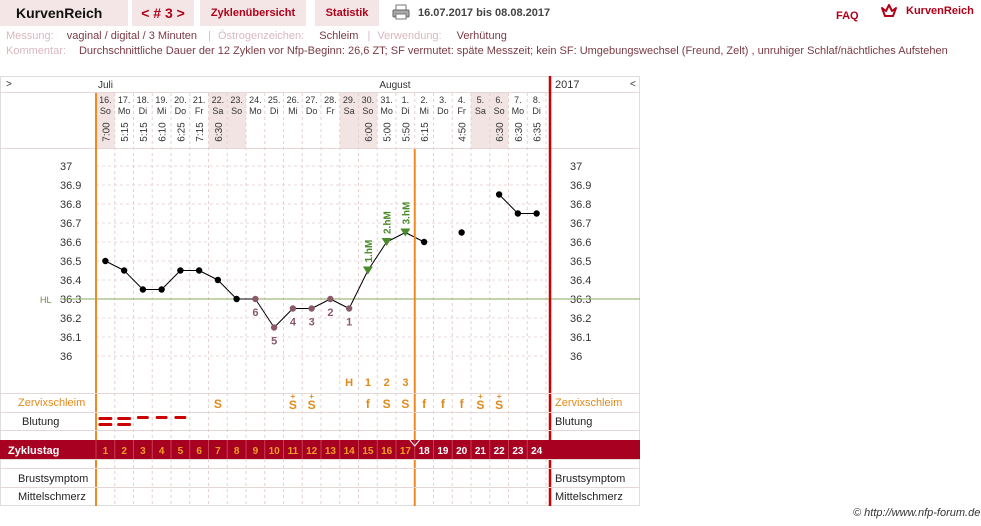 The image size is (981, 526). I want to click on day-number: 7., so click(518, 100).